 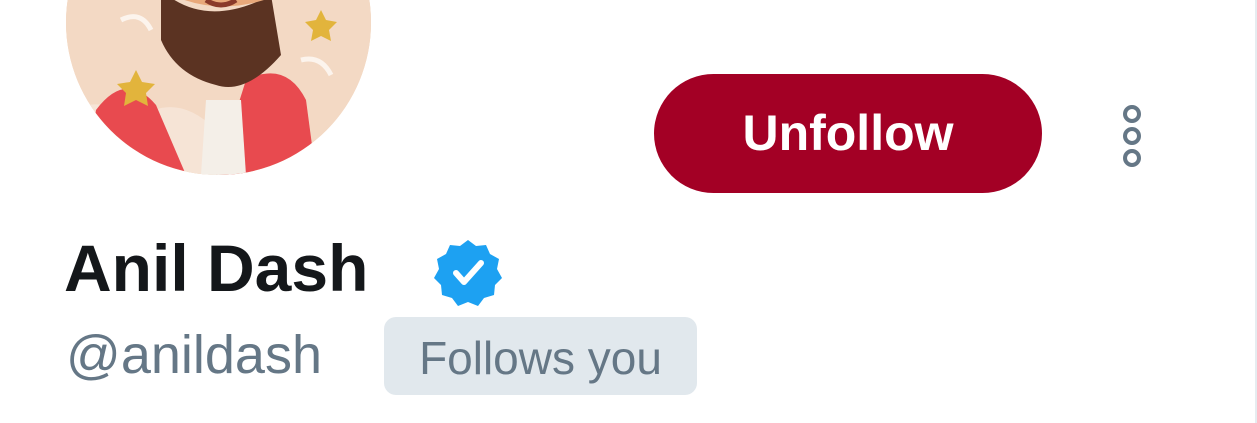 I want to click on follows-you-badge: Follows you, so click(x=540, y=356).